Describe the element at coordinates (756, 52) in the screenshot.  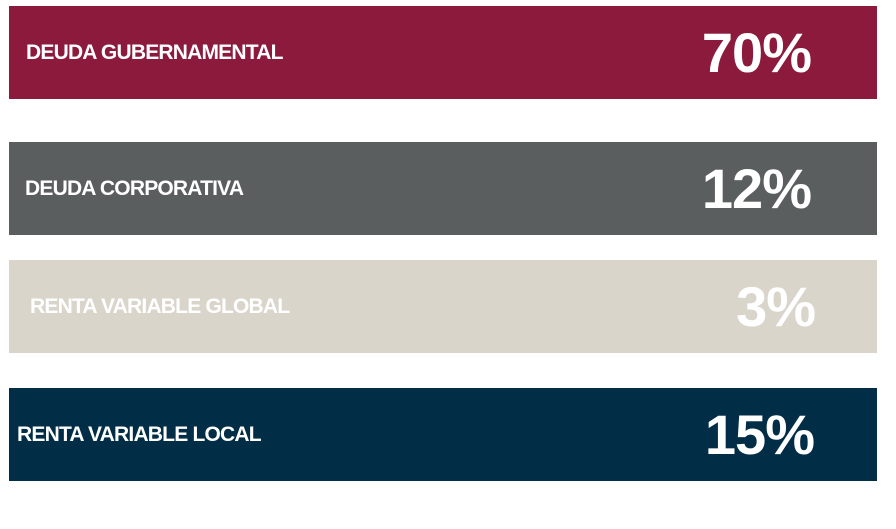
I see `allocation-percentage: 70%` at that location.